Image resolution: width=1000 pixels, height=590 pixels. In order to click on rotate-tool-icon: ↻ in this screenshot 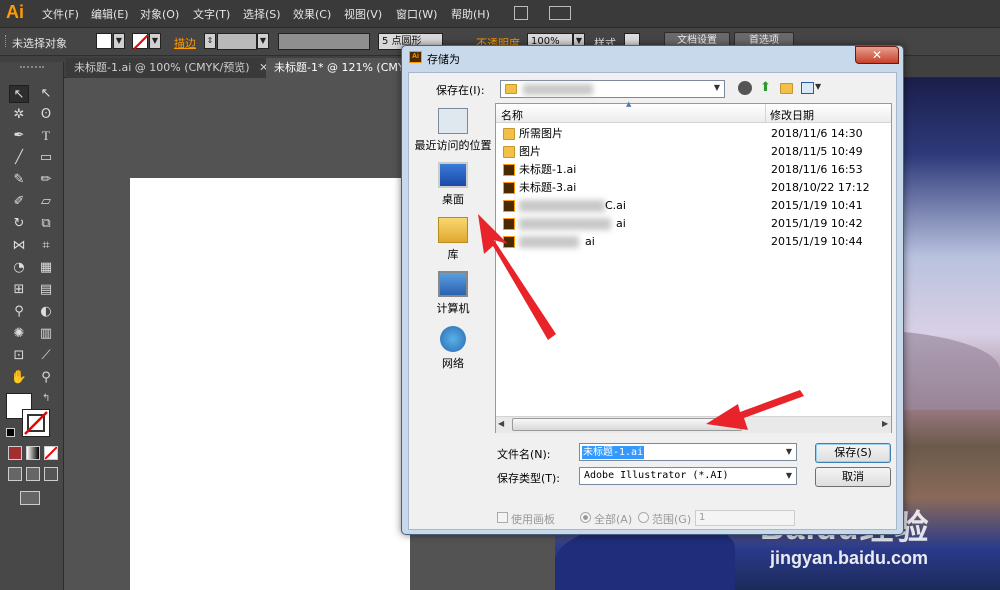, I will do `click(19, 224)`.